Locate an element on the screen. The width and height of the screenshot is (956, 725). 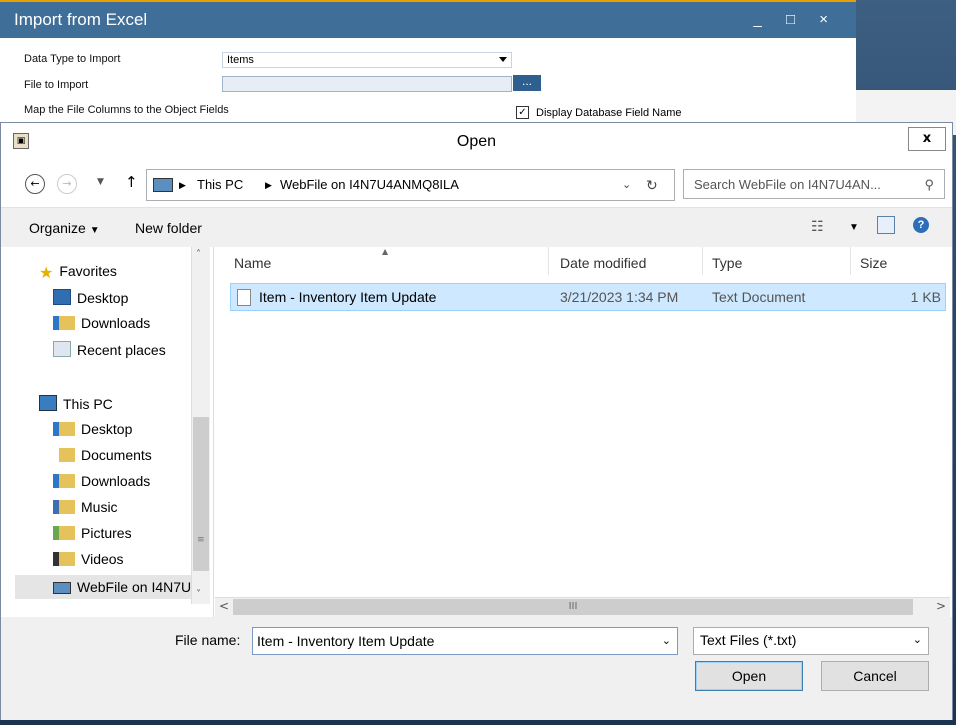
display-db-checkbox: ✓ is located at coordinates (522, 112).